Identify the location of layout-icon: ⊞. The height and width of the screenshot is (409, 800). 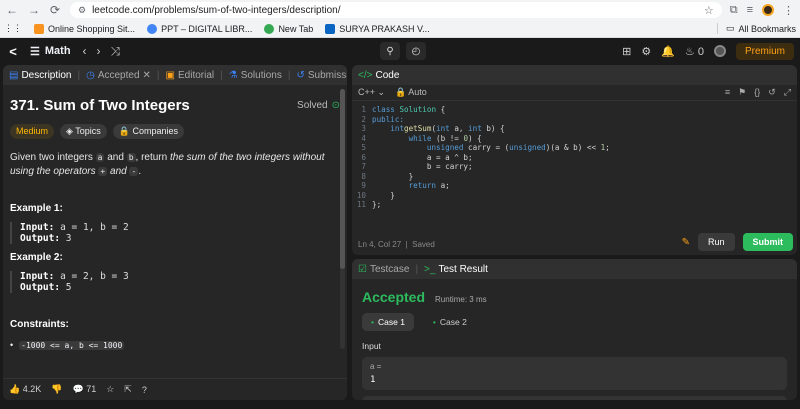
(626, 51).